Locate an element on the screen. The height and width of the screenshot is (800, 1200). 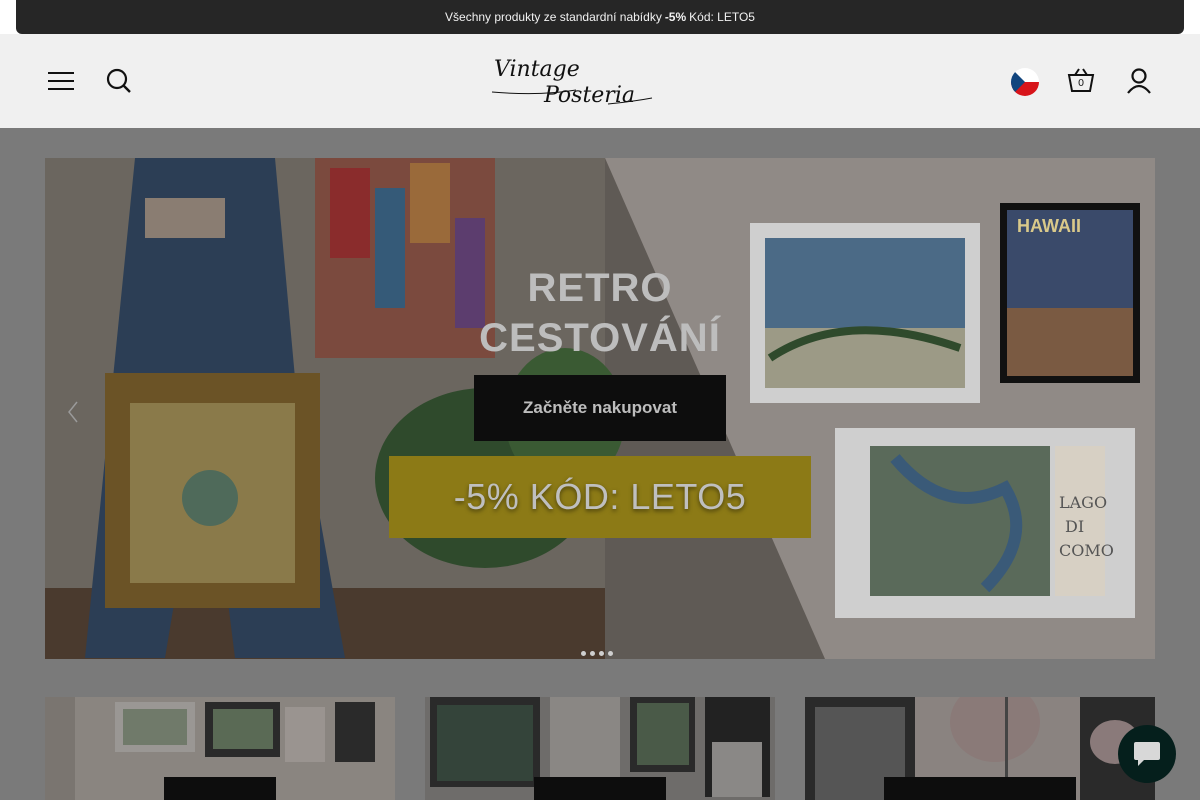
chat-button is located at coordinates (1147, 754).